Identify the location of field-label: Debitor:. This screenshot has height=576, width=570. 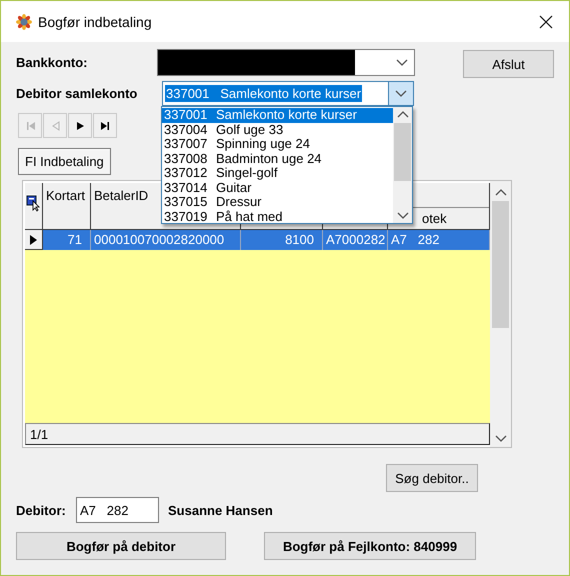
(41, 510).